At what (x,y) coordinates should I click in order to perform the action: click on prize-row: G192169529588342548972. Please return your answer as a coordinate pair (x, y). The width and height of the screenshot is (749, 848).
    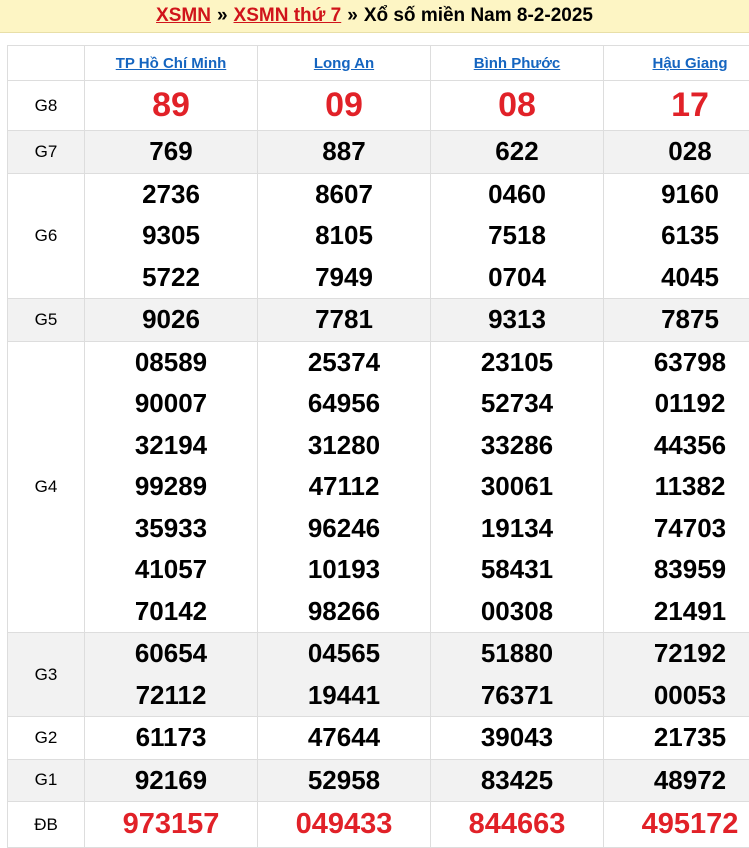
    Looking at the image, I should click on (378, 780).